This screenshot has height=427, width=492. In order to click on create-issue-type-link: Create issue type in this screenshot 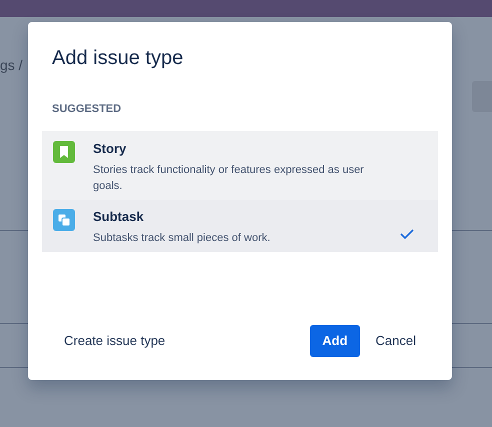, I will do `click(115, 341)`.